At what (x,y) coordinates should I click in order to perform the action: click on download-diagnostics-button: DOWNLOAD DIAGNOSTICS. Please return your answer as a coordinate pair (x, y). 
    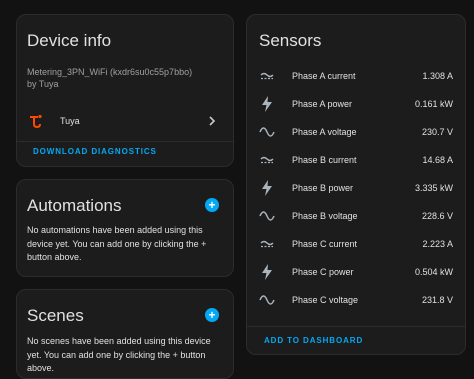
    Looking at the image, I should click on (95, 151).